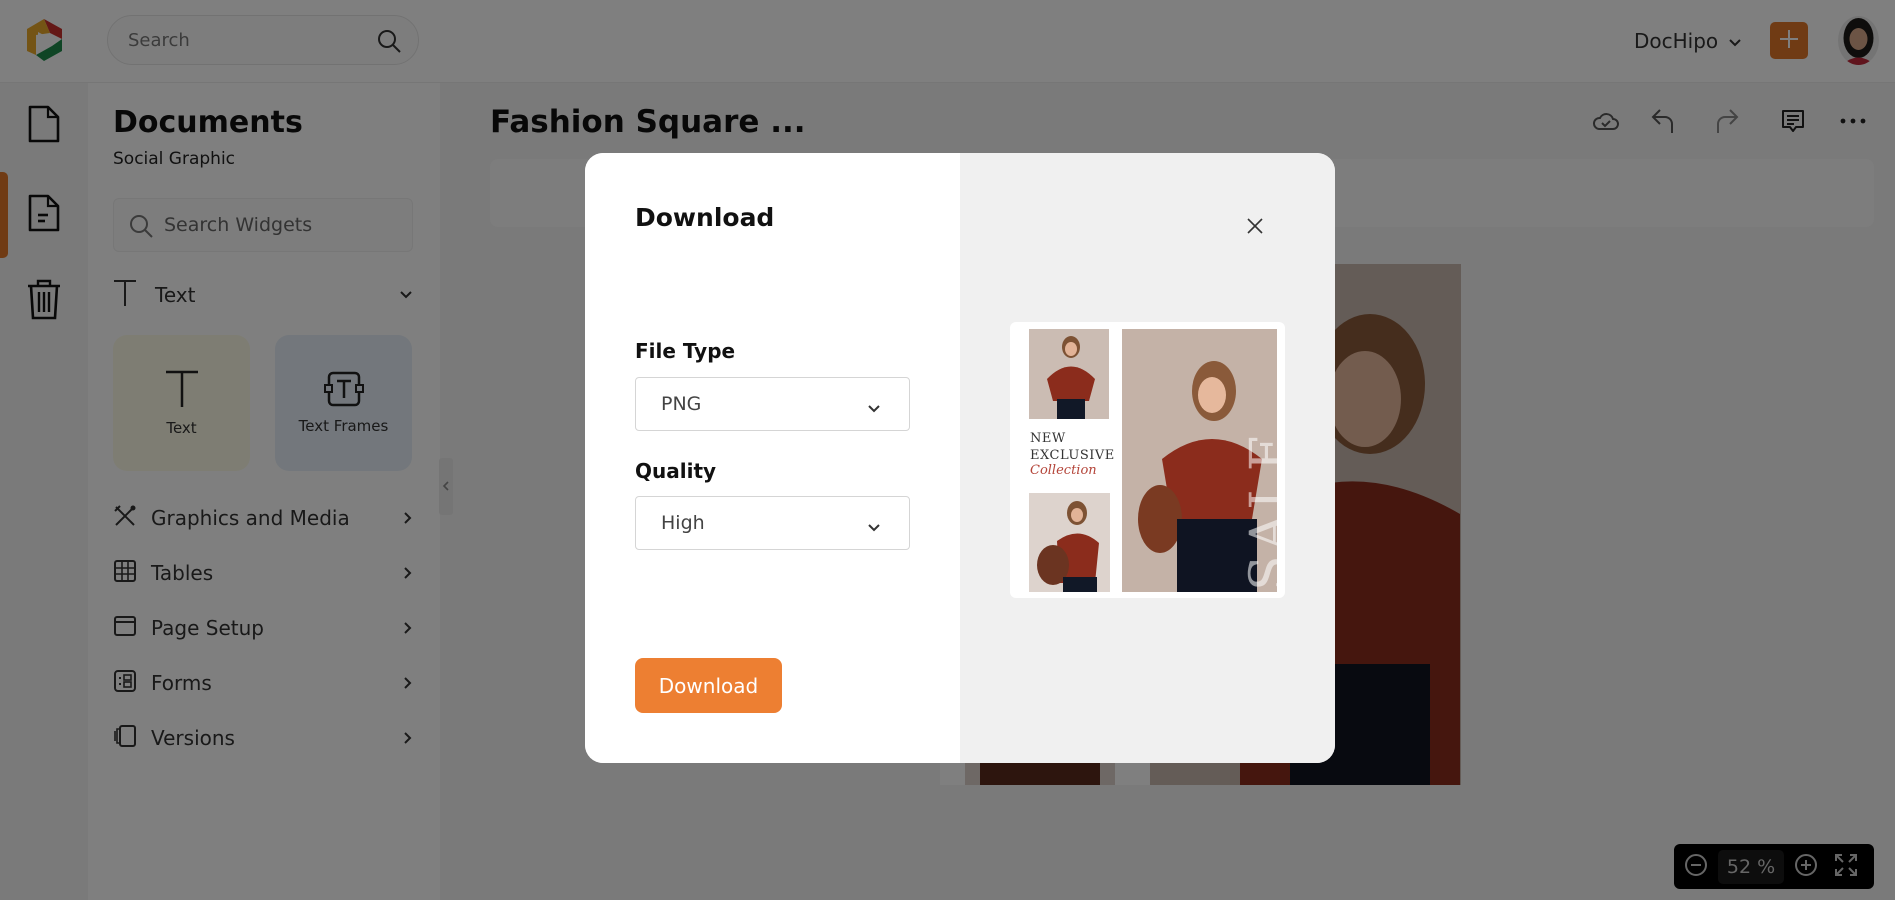 This screenshot has height=900, width=1895. I want to click on preview-text-line1: NEW, so click(1048, 438).